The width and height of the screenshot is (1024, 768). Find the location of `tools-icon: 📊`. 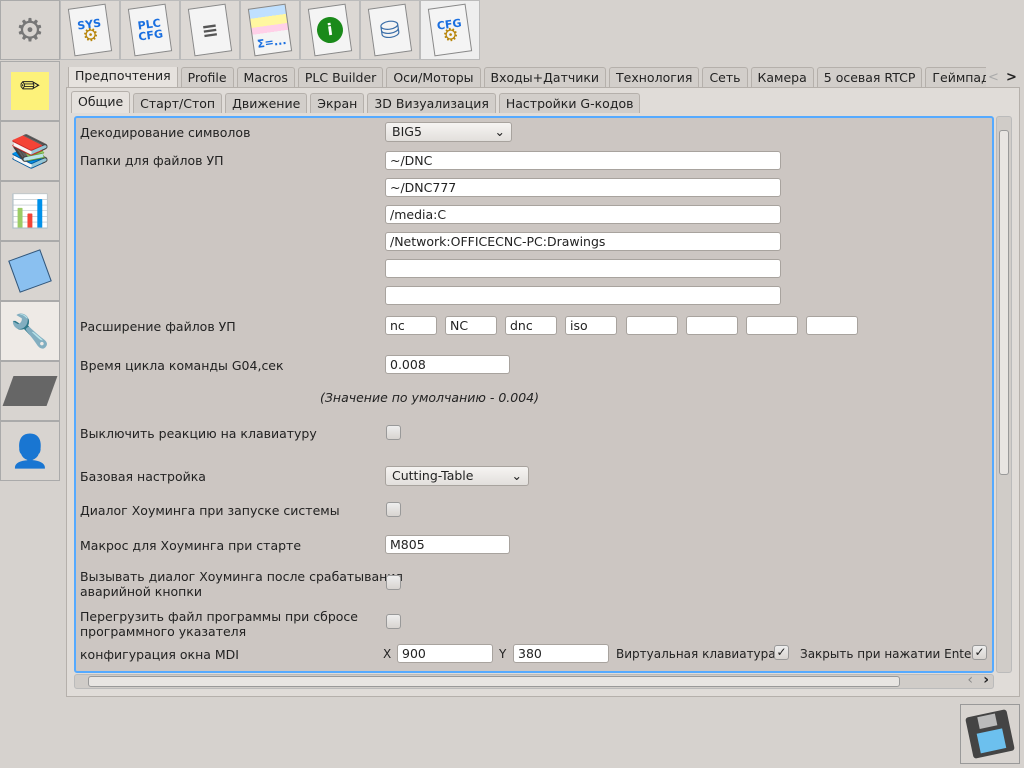

tools-icon: 📊 is located at coordinates (30, 211).